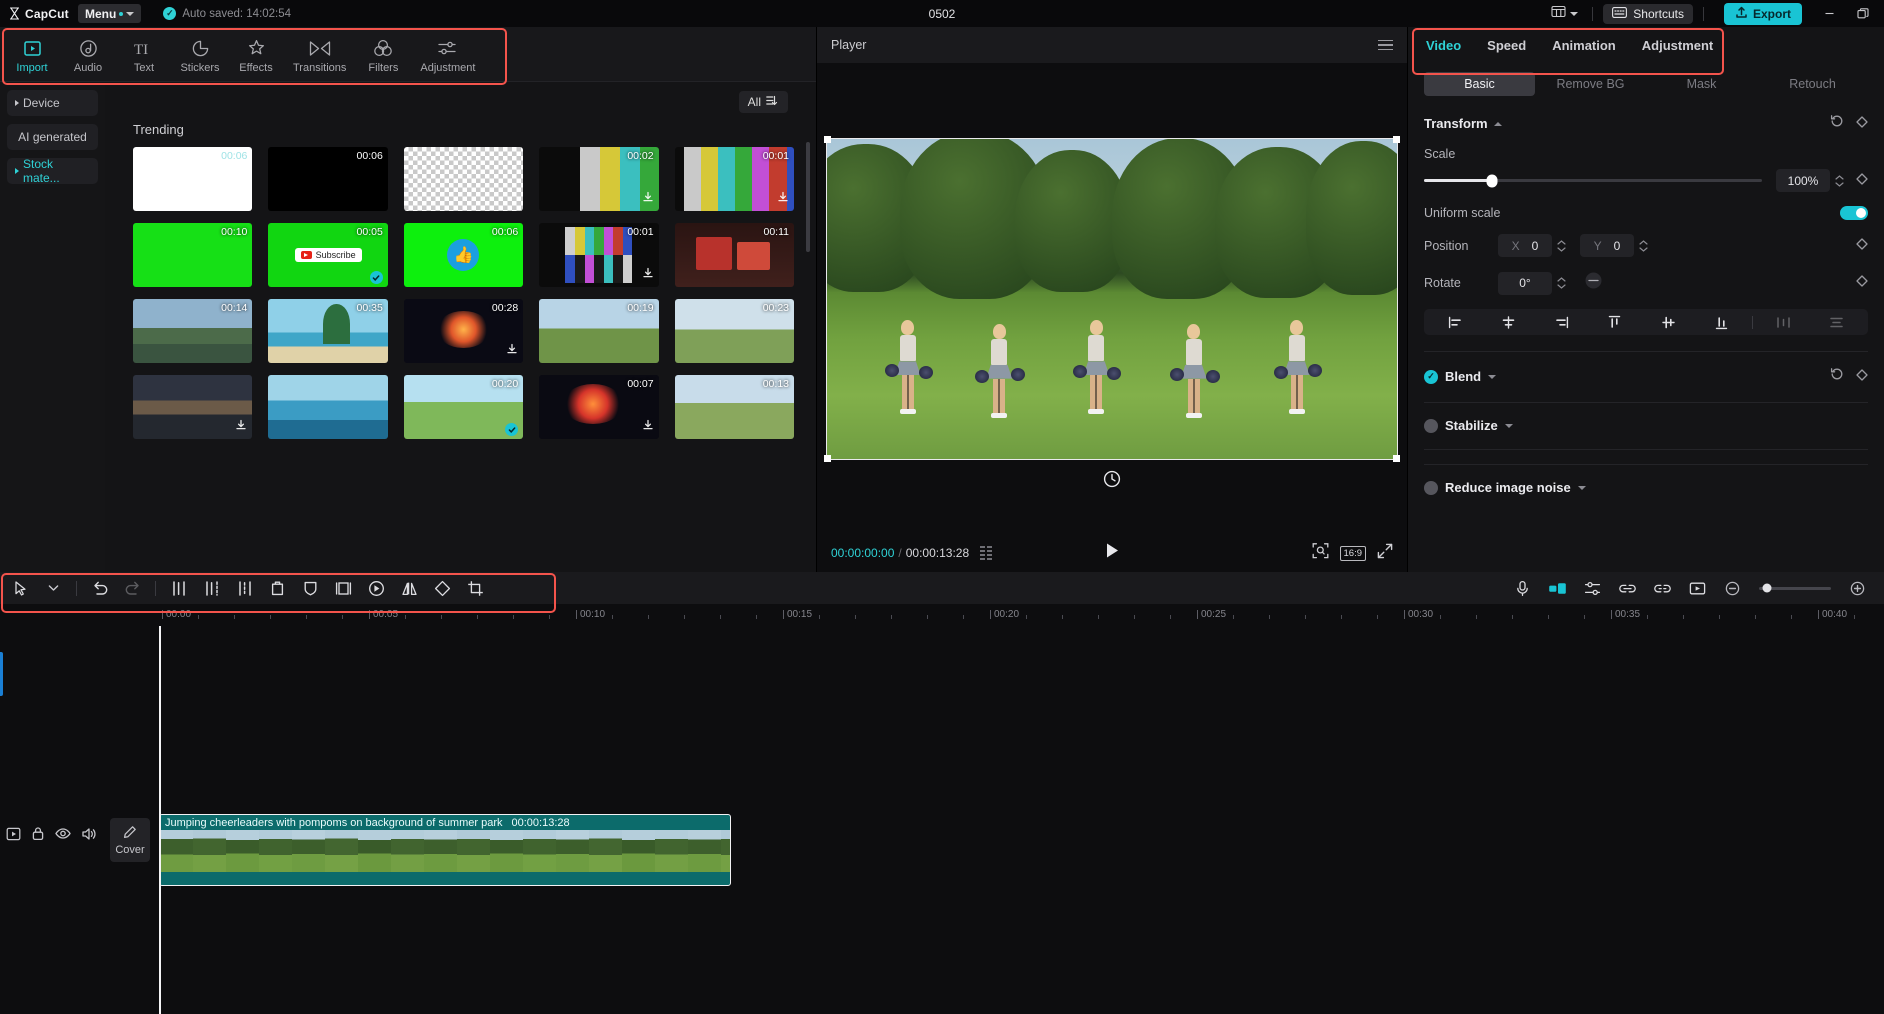  Describe the element at coordinates (475, 588) in the screenshot. I see `crop-icon` at that location.